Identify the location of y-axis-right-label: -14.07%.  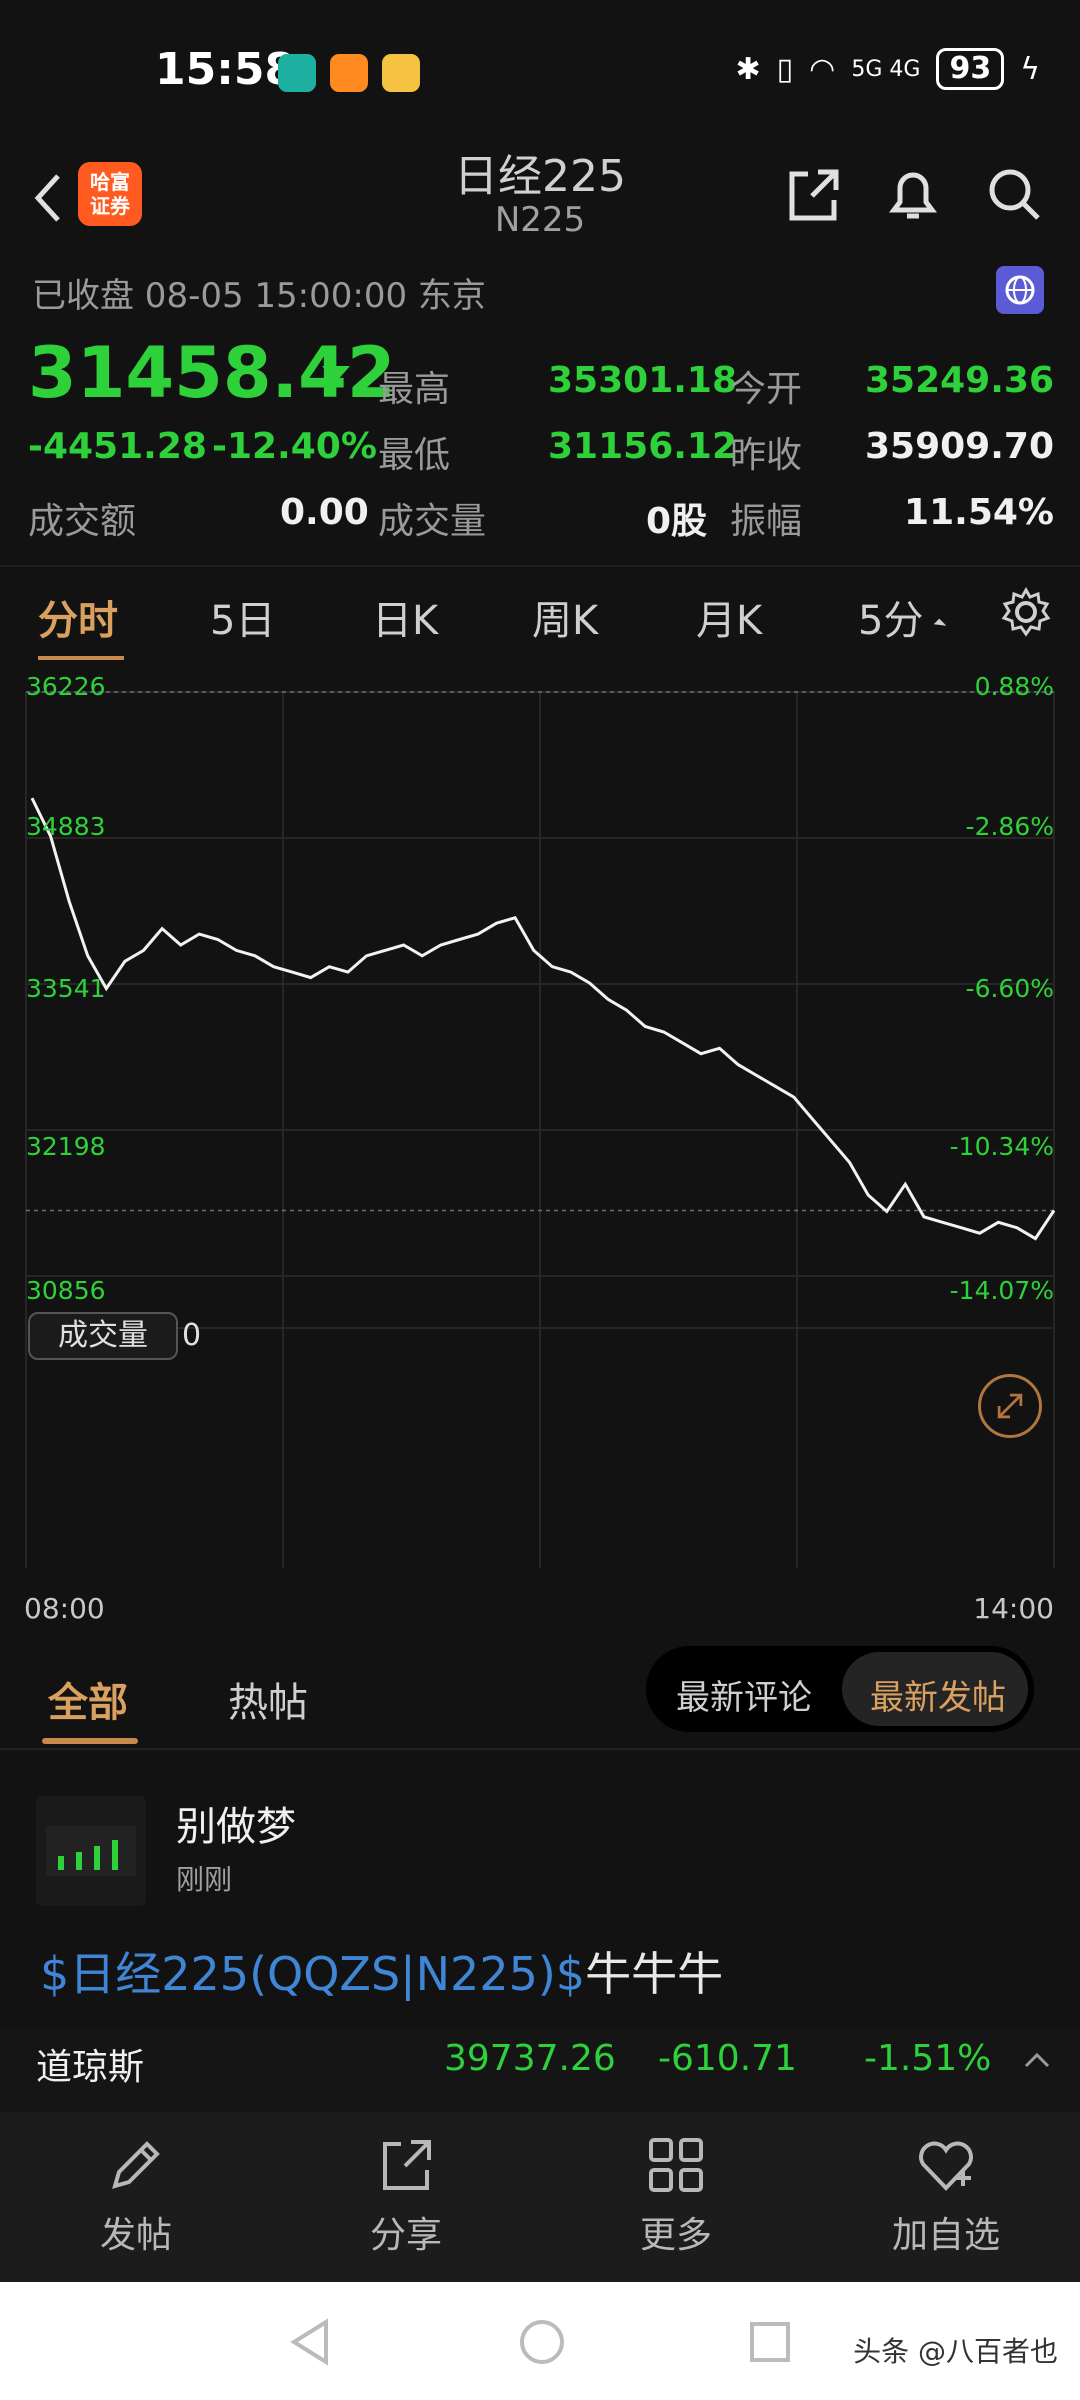
(1001, 1290).